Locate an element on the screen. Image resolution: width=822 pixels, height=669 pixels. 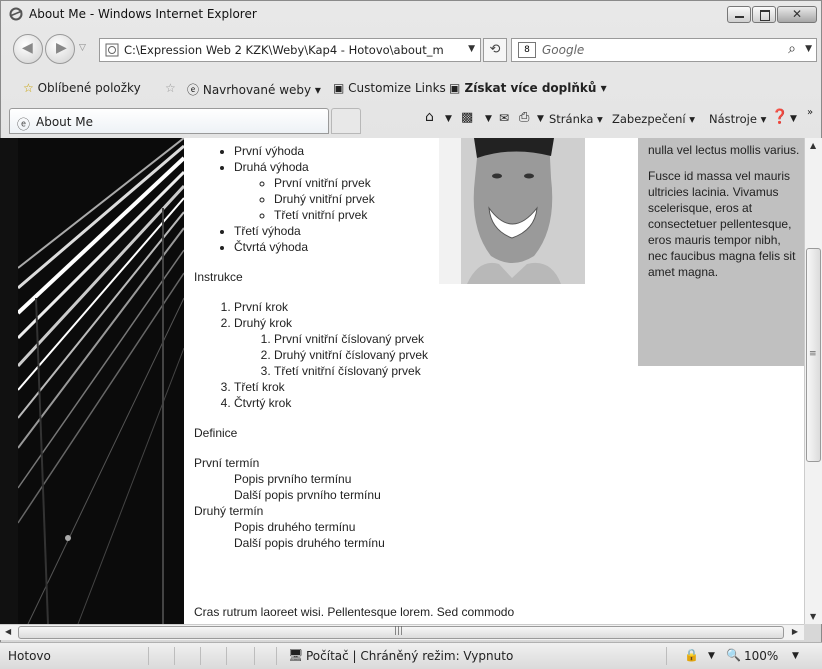
refresh-icon: ⟲ is located at coordinates (495, 49).